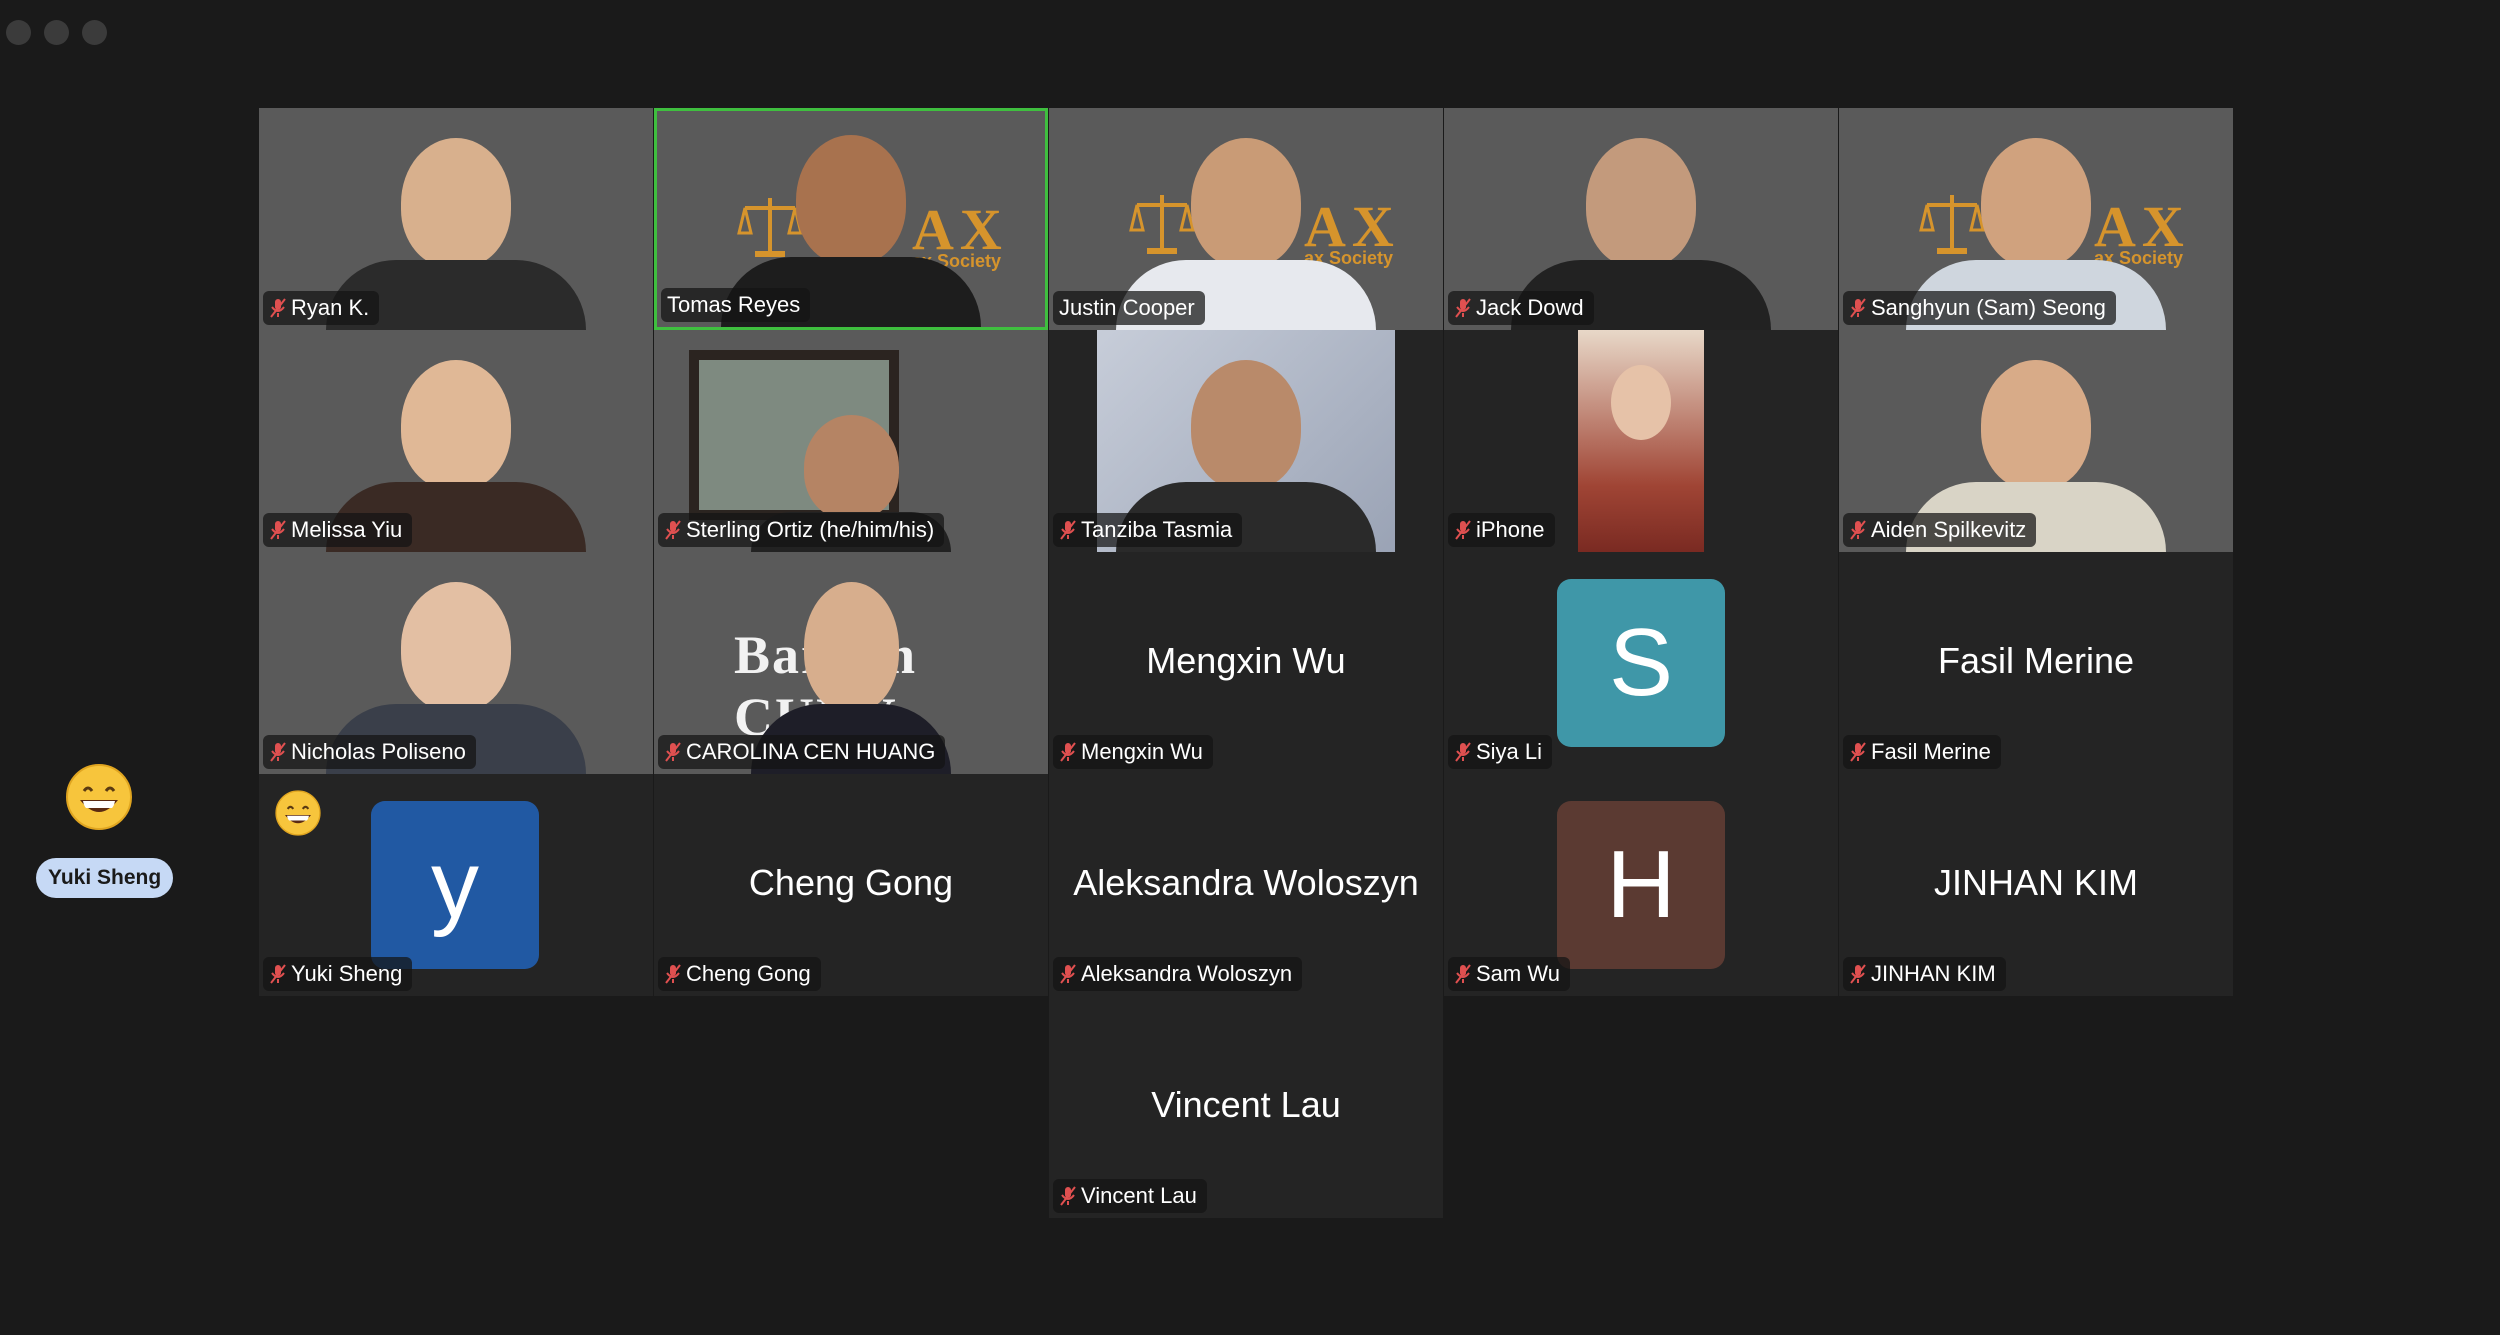 The image size is (2500, 1335). What do you see at coordinates (1509, 751) in the screenshot?
I see `participant-name: Siya Li` at bounding box center [1509, 751].